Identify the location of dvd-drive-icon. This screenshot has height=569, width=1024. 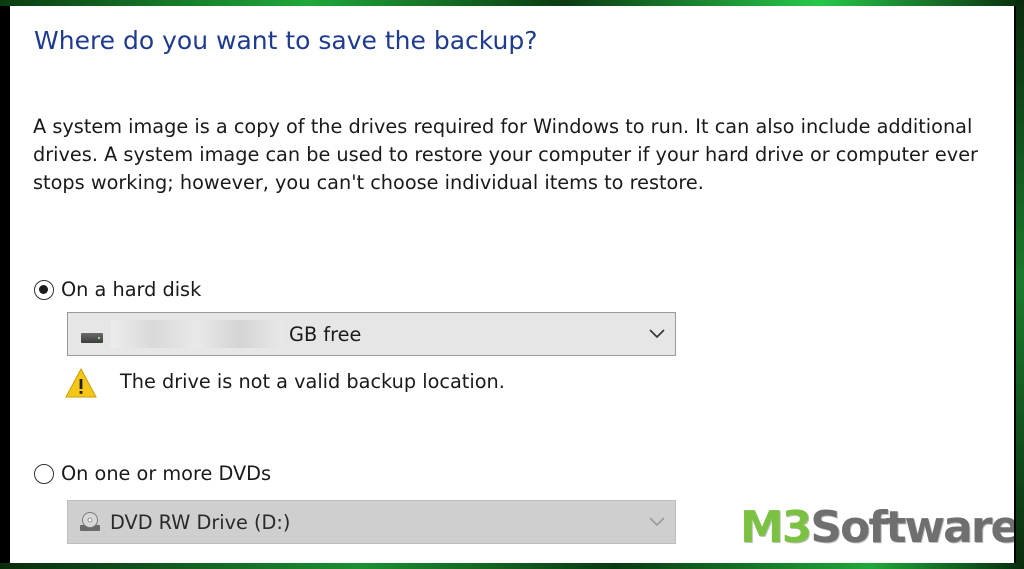
(90, 521).